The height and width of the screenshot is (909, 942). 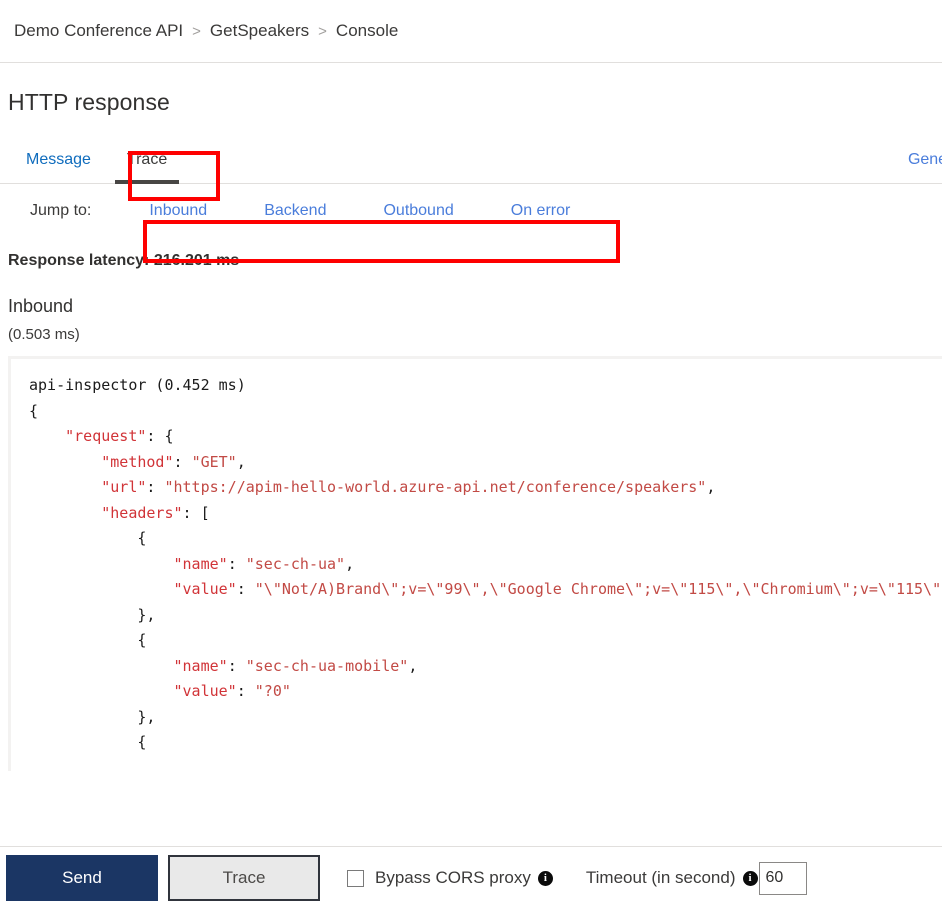 What do you see at coordinates (359, 211) in the screenshot?
I see `jump-to-links: Inbound Backend Outbound On error` at bounding box center [359, 211].